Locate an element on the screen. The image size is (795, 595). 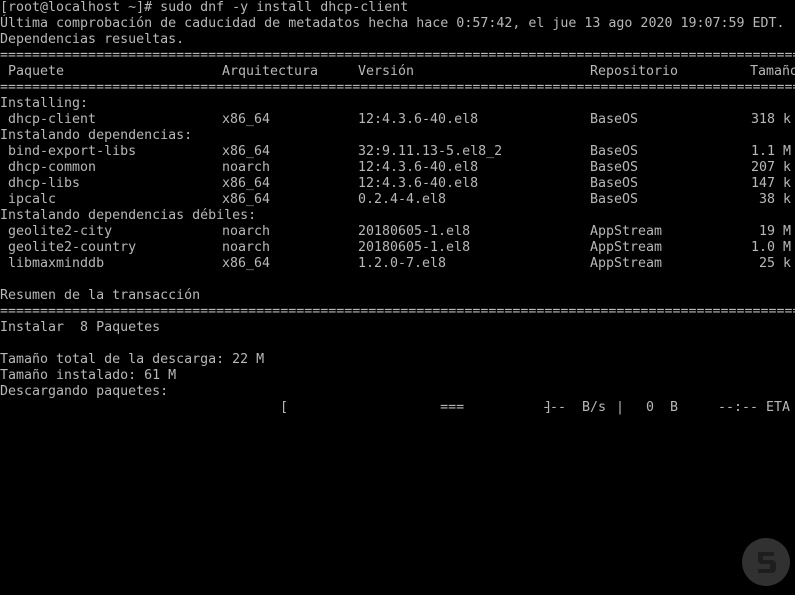
eta: --:-- ETA is located at coordinates (754, 407).